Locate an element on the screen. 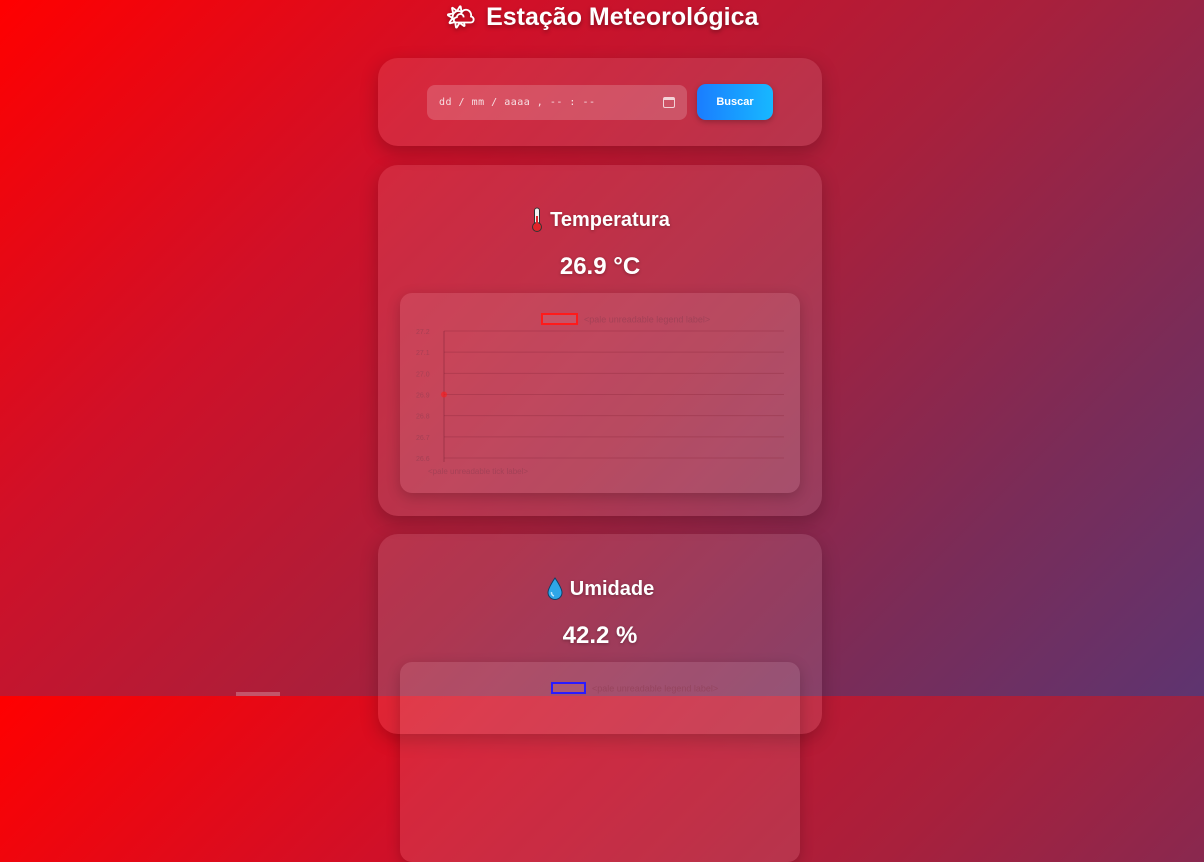 The image size is (1204, 862). data-point is located at coordinates (444, 394).